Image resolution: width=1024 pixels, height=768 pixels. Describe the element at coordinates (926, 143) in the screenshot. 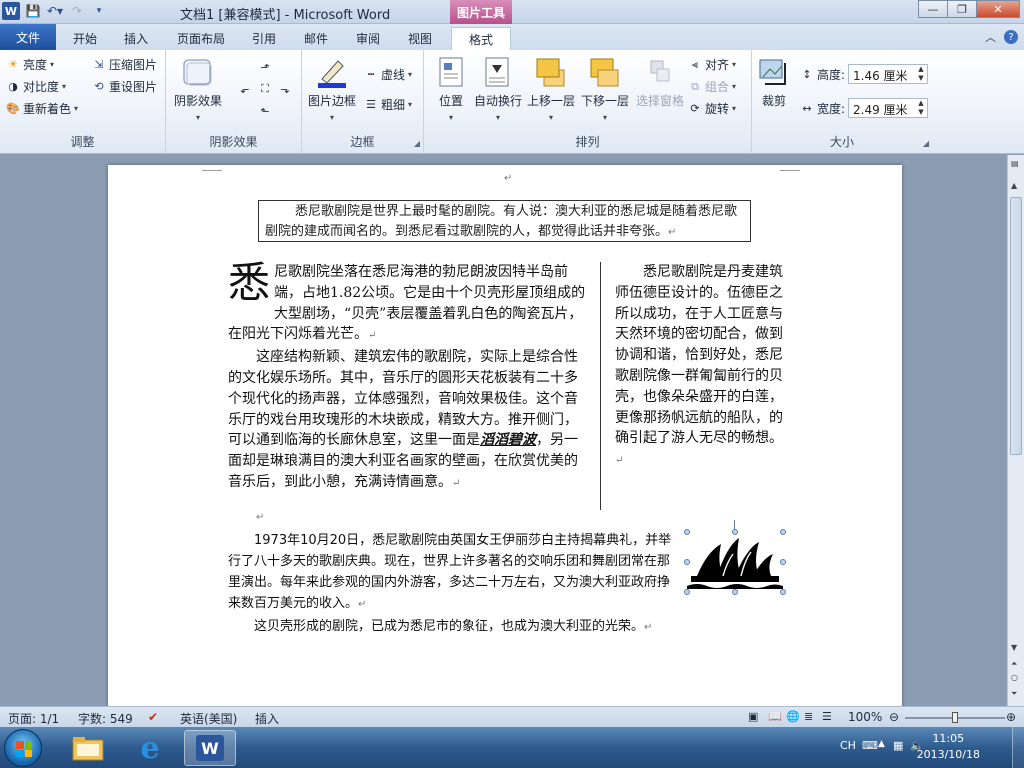

I see `size-dialog-launcher-icon: ◢` at that location.